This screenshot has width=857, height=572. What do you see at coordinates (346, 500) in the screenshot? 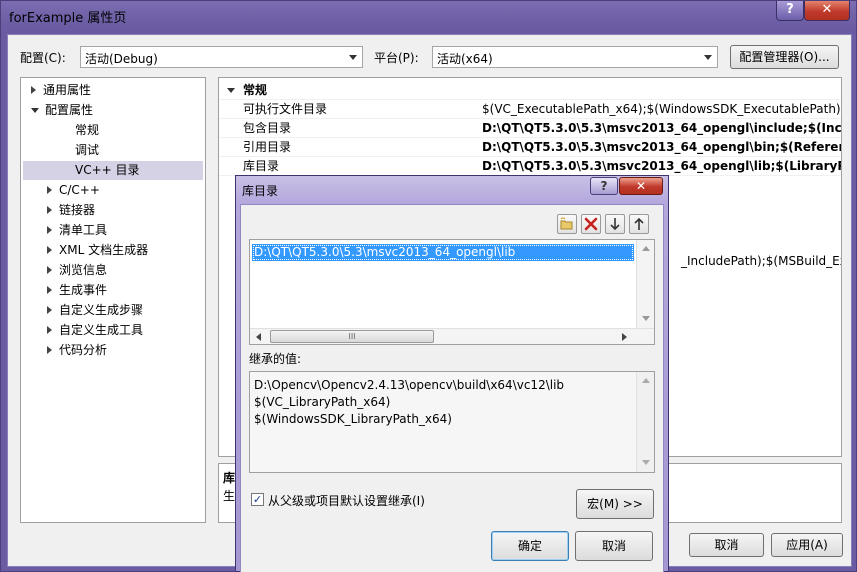
I see `inherit-checkbox-label: 从父级或项目默认设置继承(I)` at bounding box center [346, 500].